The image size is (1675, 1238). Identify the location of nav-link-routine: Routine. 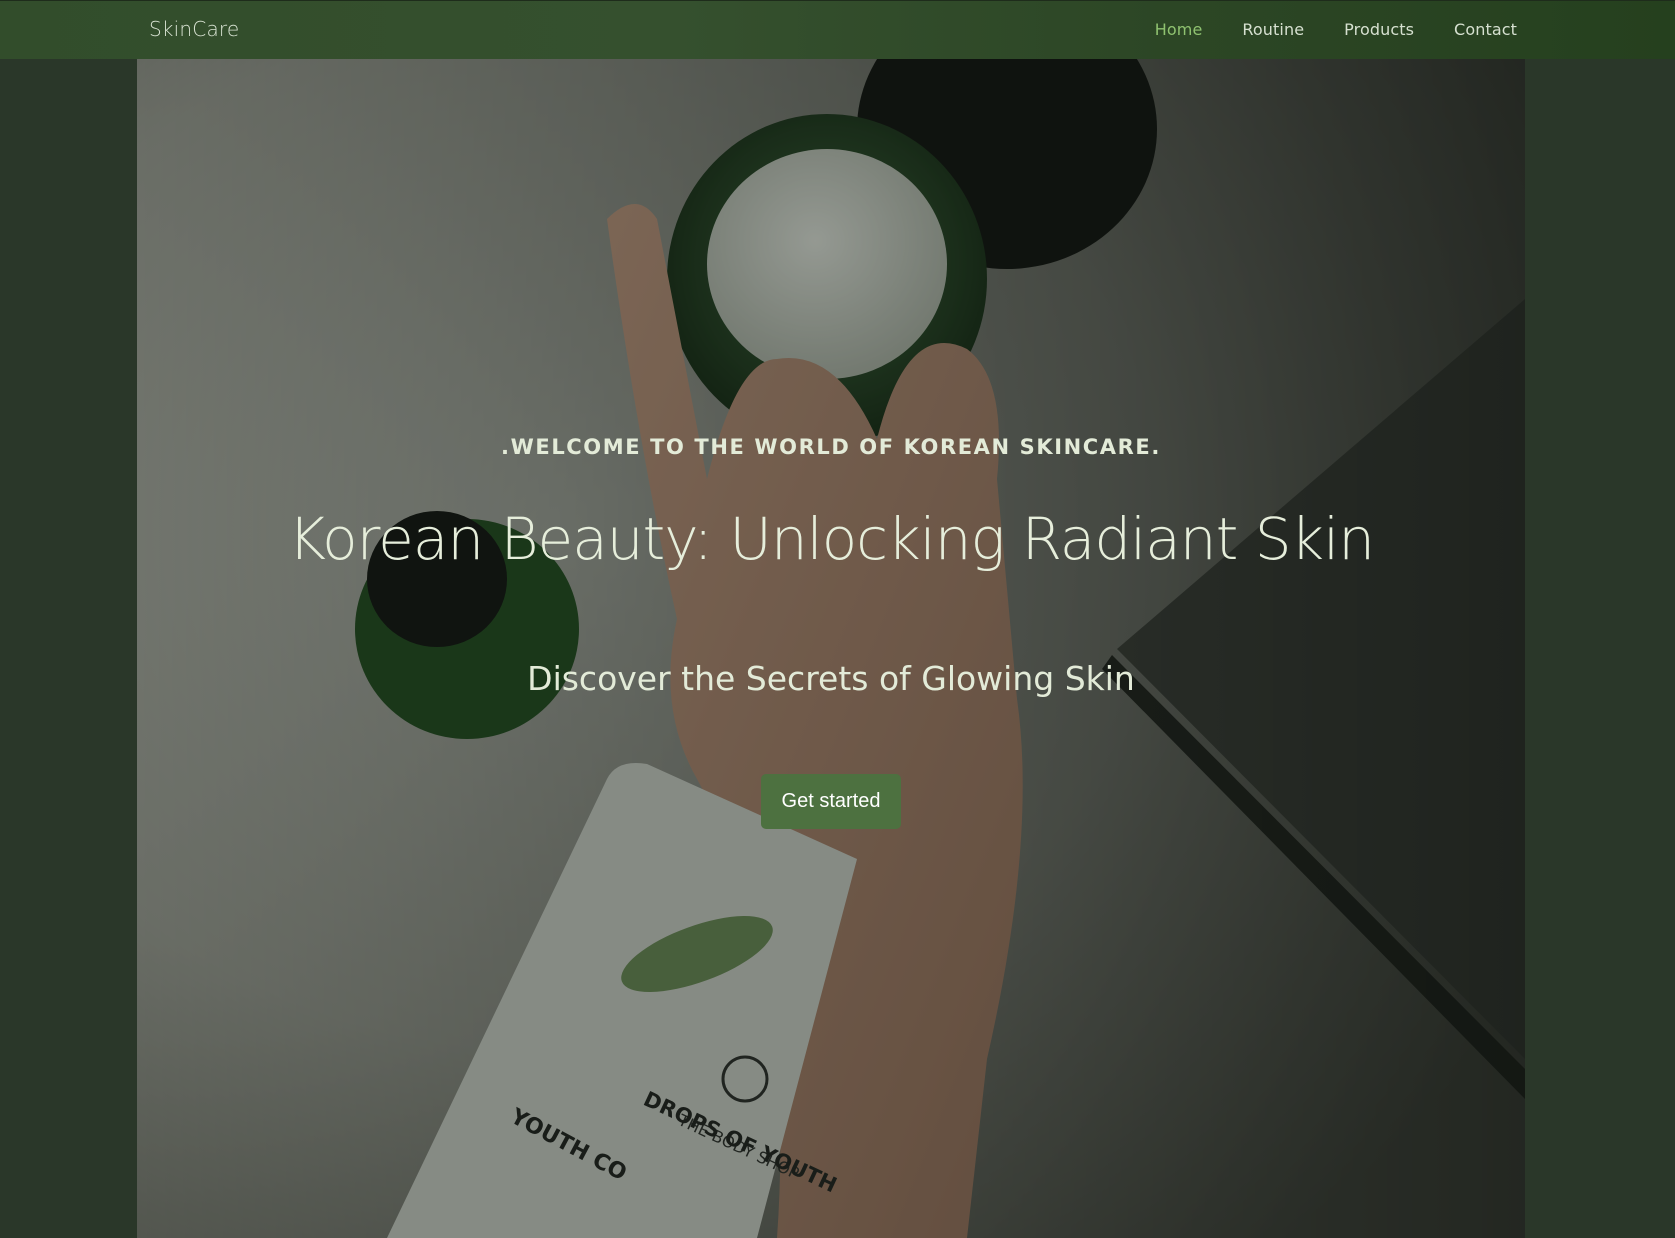
(1273, 29).